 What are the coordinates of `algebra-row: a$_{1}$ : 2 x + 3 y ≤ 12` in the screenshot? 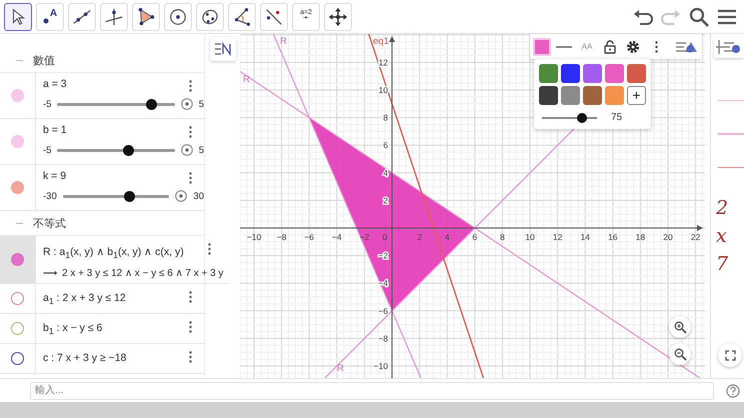 It's located at (102, 299).